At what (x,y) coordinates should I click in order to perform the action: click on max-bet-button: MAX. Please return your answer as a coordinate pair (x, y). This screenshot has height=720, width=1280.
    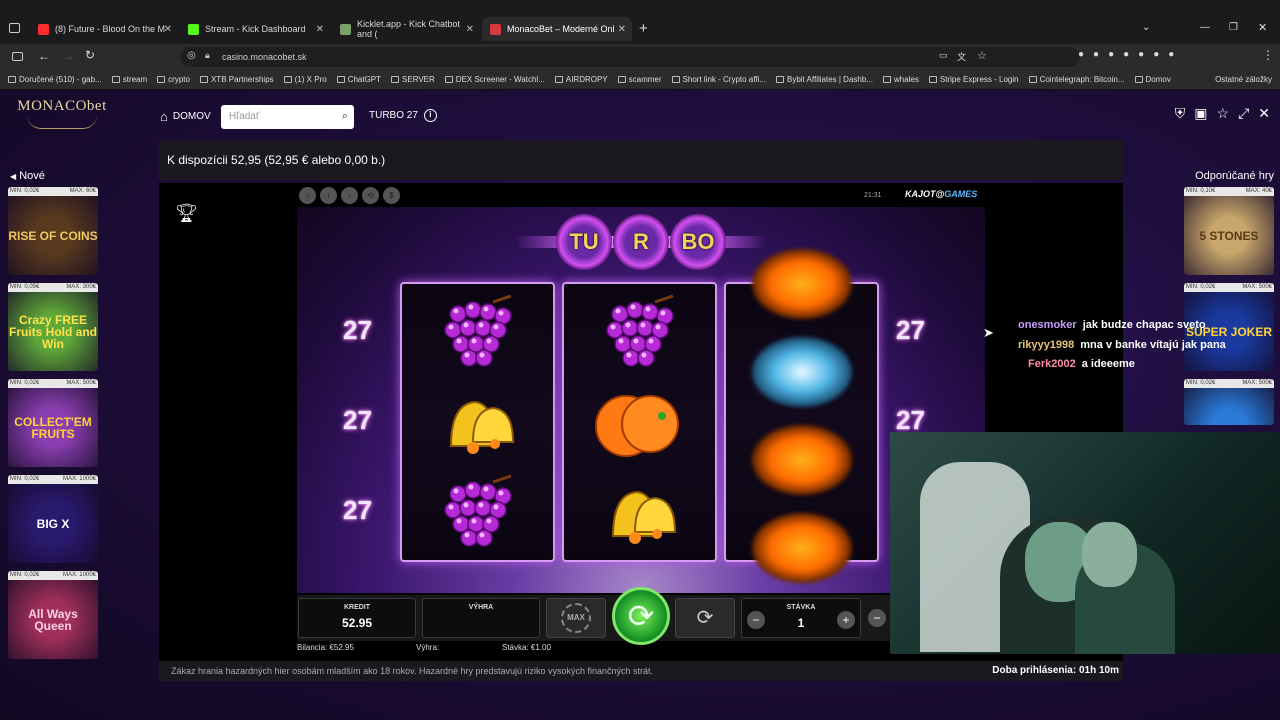
    Looking at the image, I should click on (576, 618).